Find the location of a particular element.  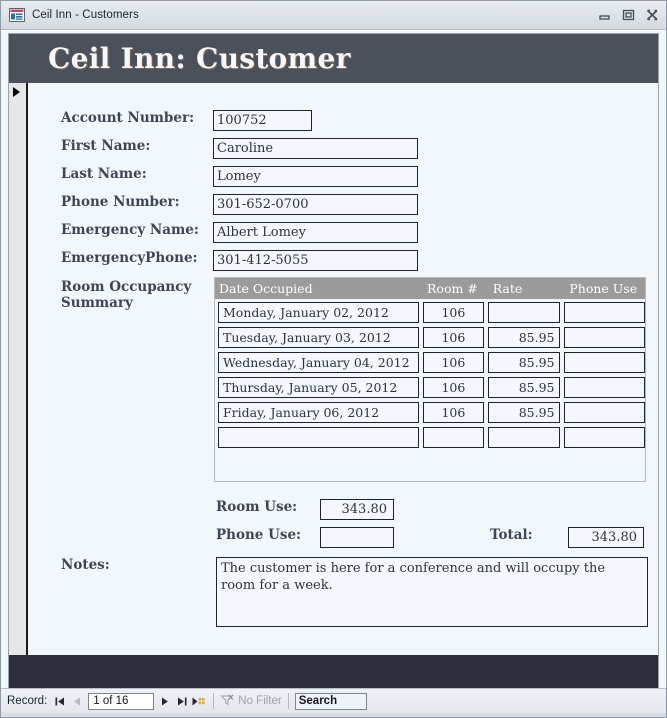

window-title: Ceil Inn - Customers is located at coordinates (85, 15).